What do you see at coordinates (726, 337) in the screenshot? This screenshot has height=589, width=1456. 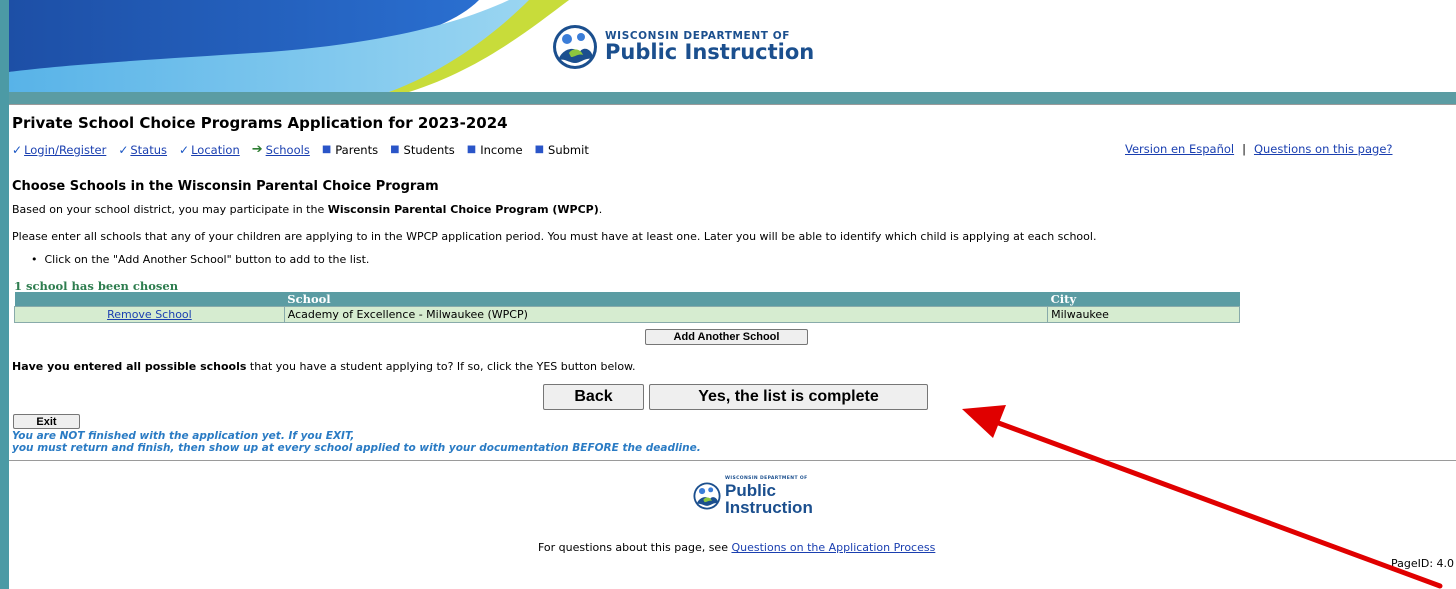 I see `add-another-school-button: Add Another School` at bounding box center [726, 337].